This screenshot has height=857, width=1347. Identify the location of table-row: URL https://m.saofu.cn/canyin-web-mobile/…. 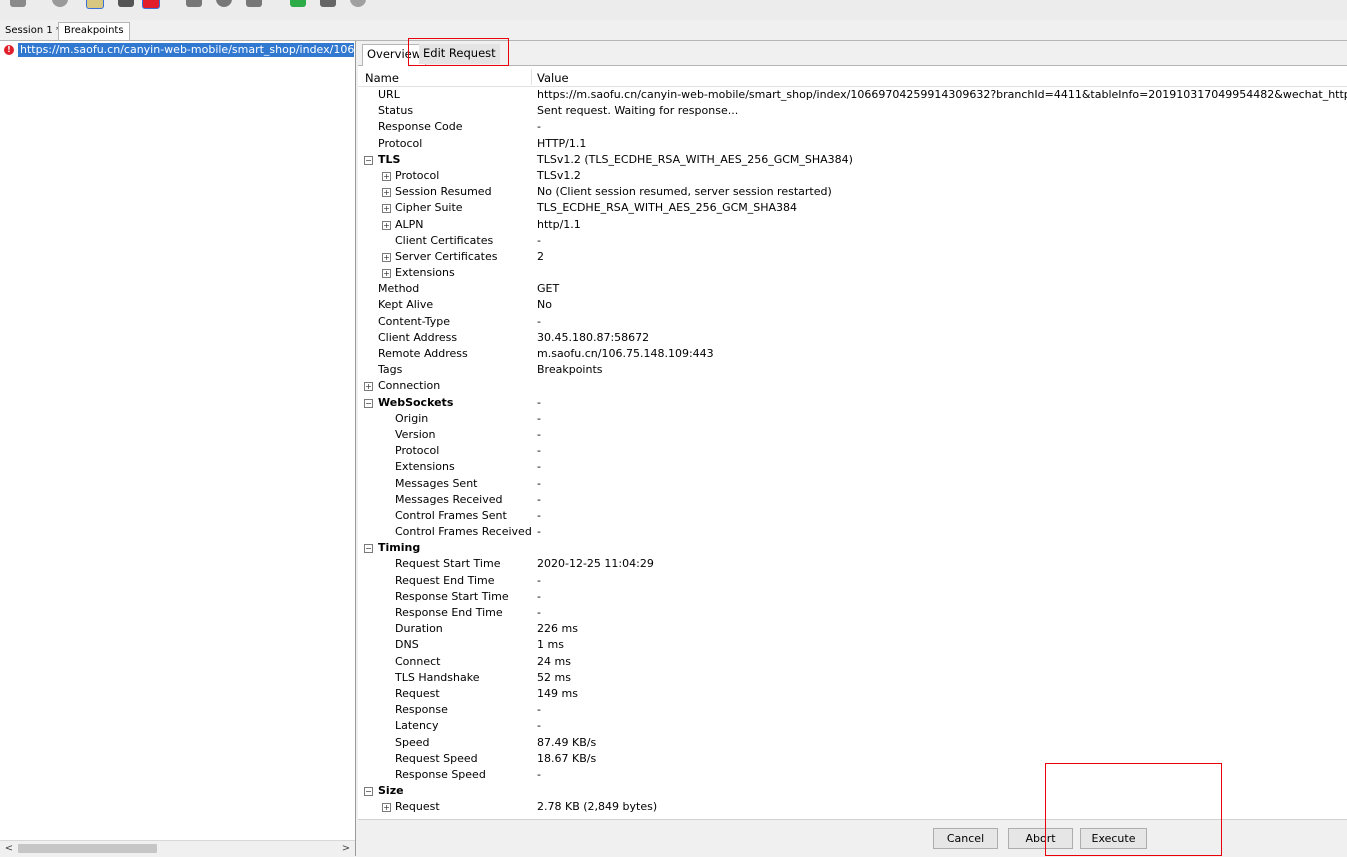
(852, 95).